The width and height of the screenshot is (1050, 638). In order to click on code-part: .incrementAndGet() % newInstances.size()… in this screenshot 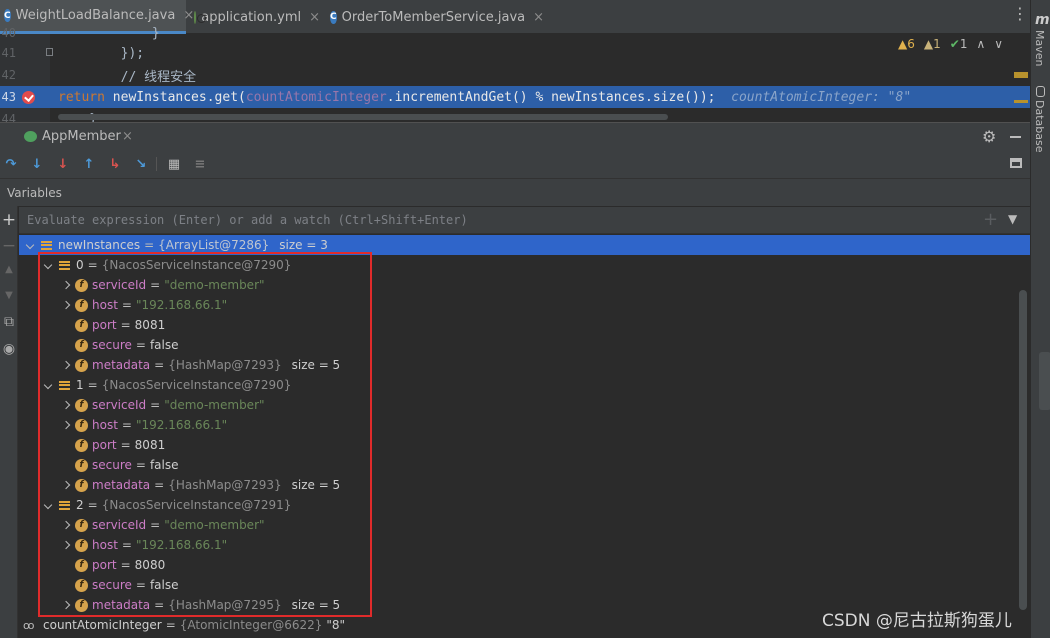, I will do `click(551, 97)`.